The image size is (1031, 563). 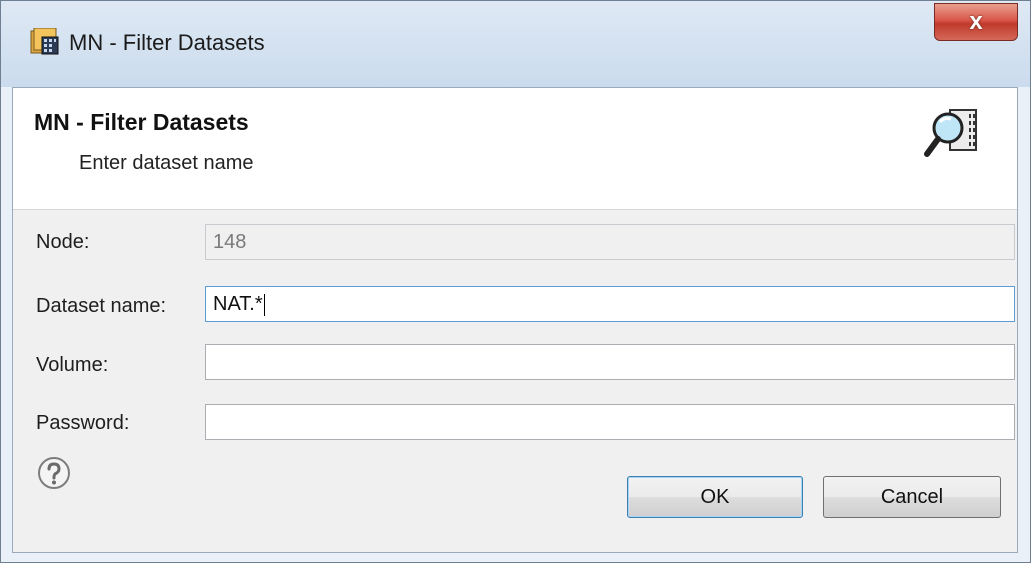 I want to click on cancel-button: Cancel, so click(x=912, y=497).